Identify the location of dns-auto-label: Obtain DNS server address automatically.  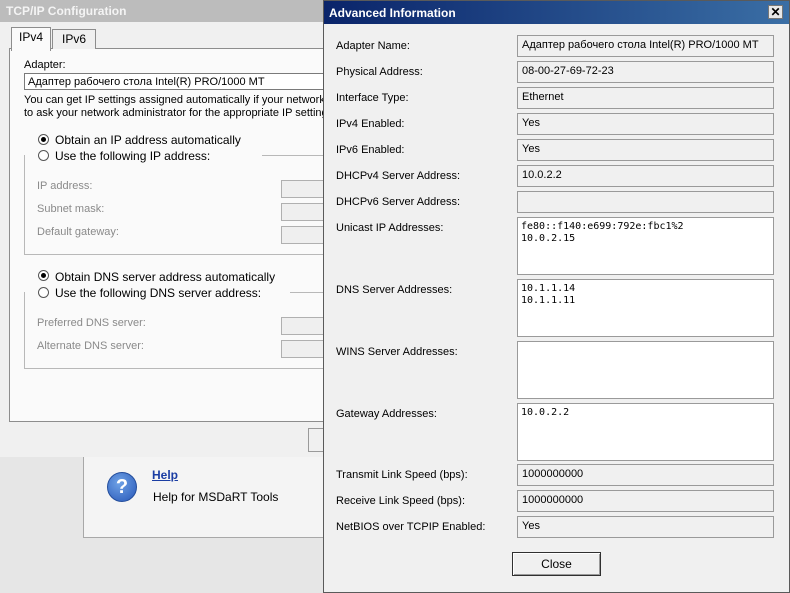
(165, 277).